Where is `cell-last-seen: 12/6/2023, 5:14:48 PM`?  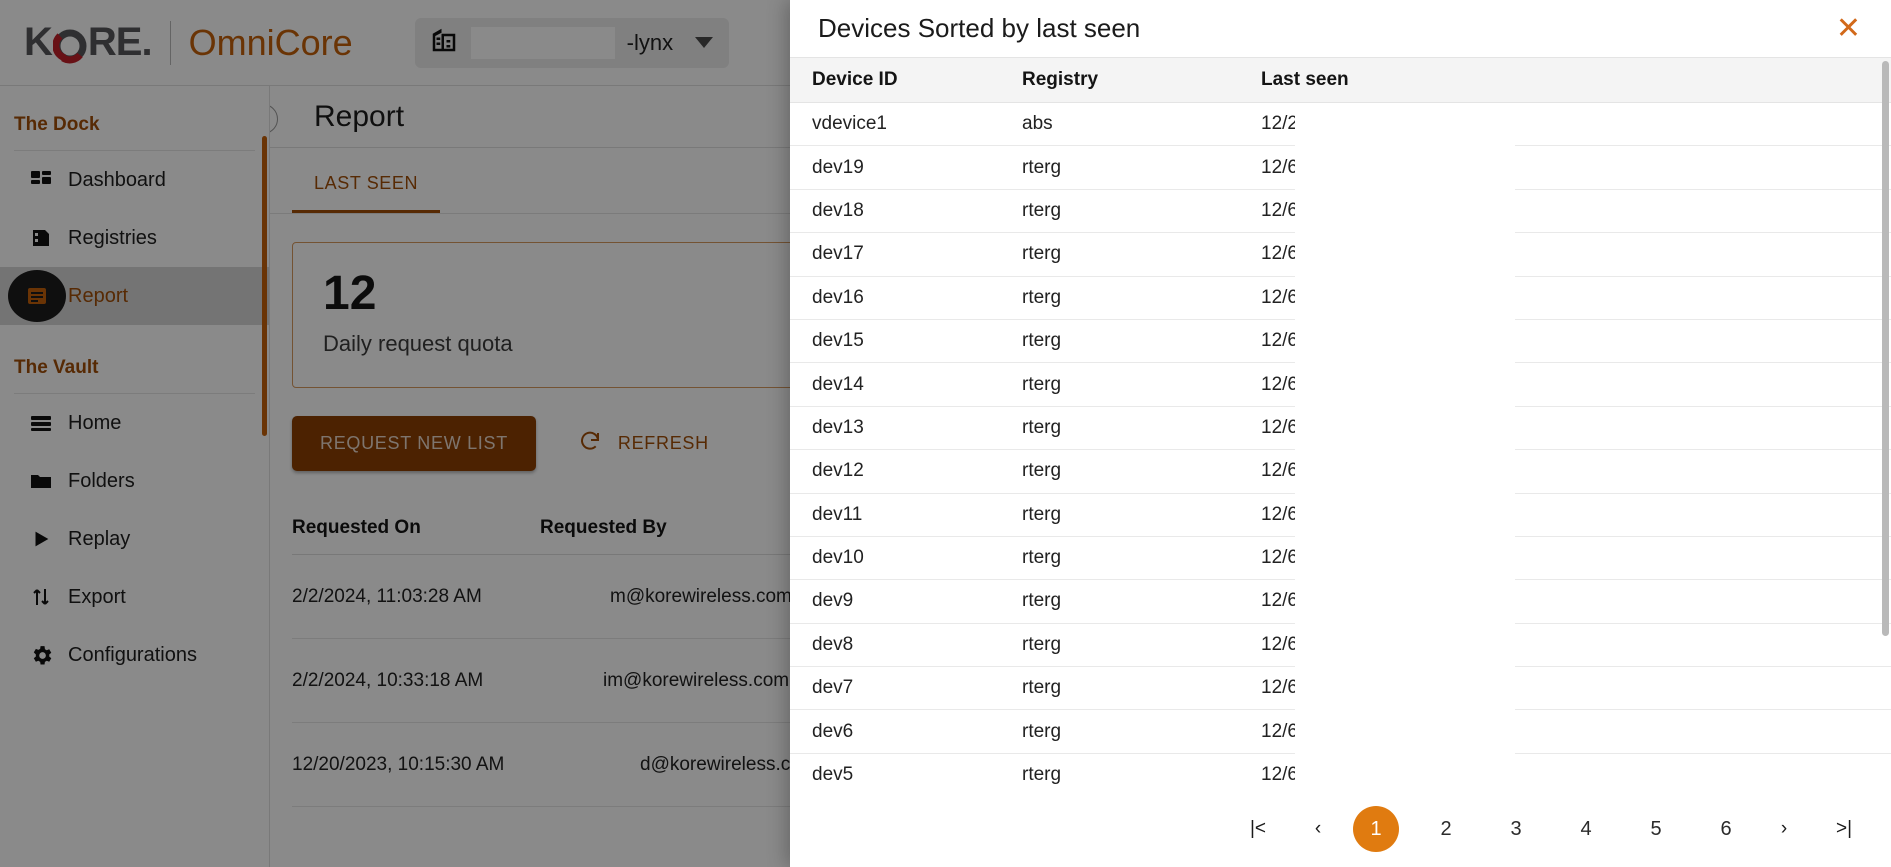
cell-last-seen: 12/6/2023, 5:14:48 PM is located at coordinates (1357, 644).